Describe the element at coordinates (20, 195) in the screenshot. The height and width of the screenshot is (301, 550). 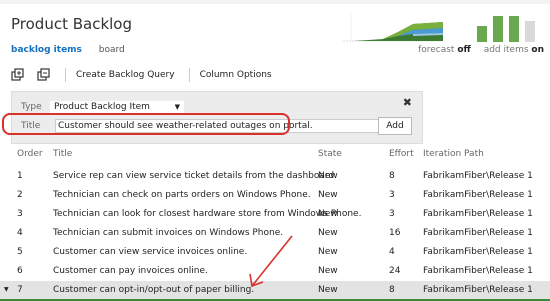
I see `row-order: 2` at that location.